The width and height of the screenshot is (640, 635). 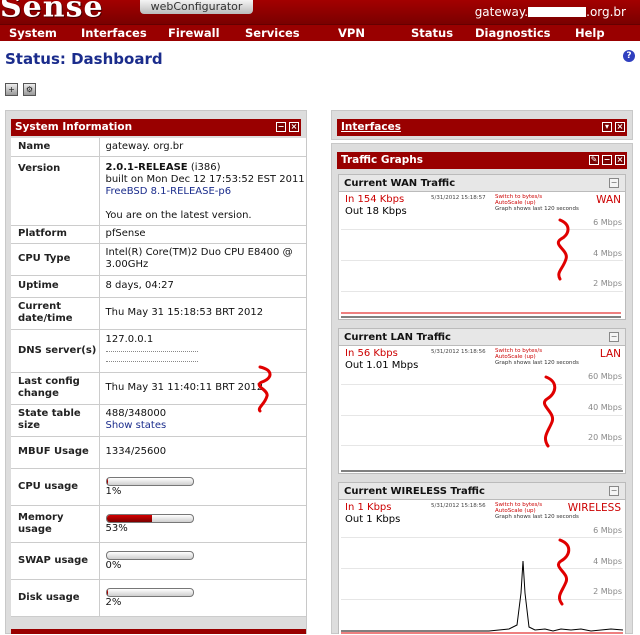 I want to click on traffic-graphs-header: Traffic Graphs ✎ − ×, so click(x=482, y=160).